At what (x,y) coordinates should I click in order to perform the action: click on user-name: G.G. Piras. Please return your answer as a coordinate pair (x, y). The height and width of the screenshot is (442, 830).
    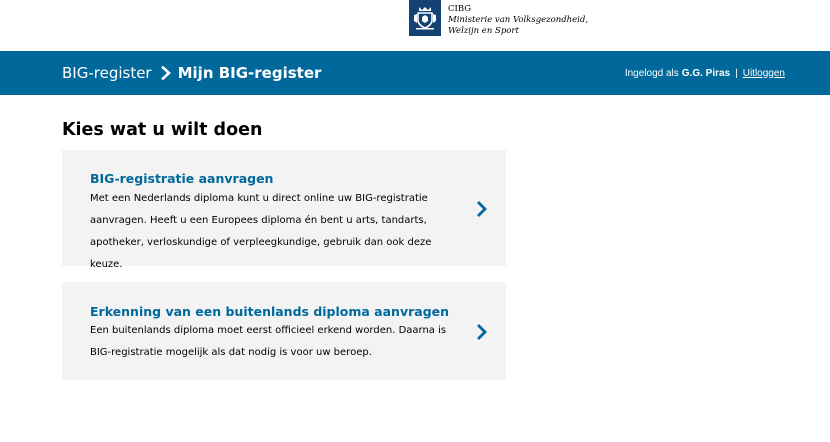
    Looking at the image, I should click on (706, 73).